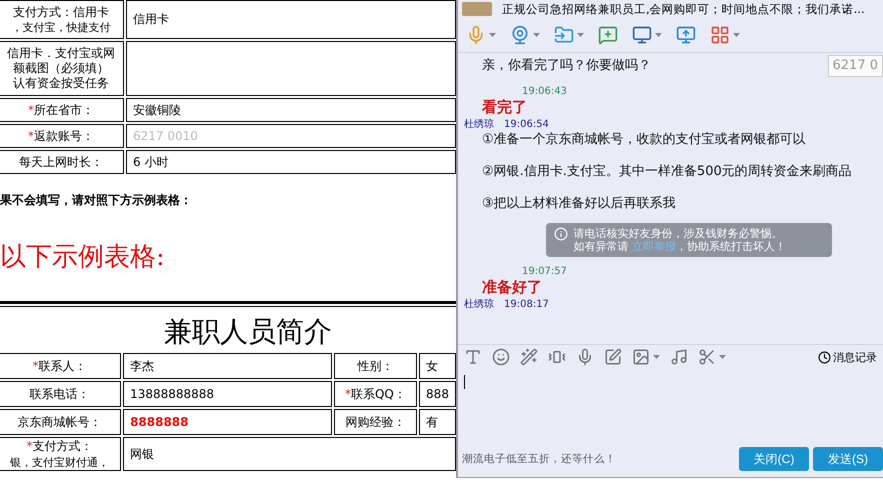  I want to click on shake-icon, so click(557, 357).